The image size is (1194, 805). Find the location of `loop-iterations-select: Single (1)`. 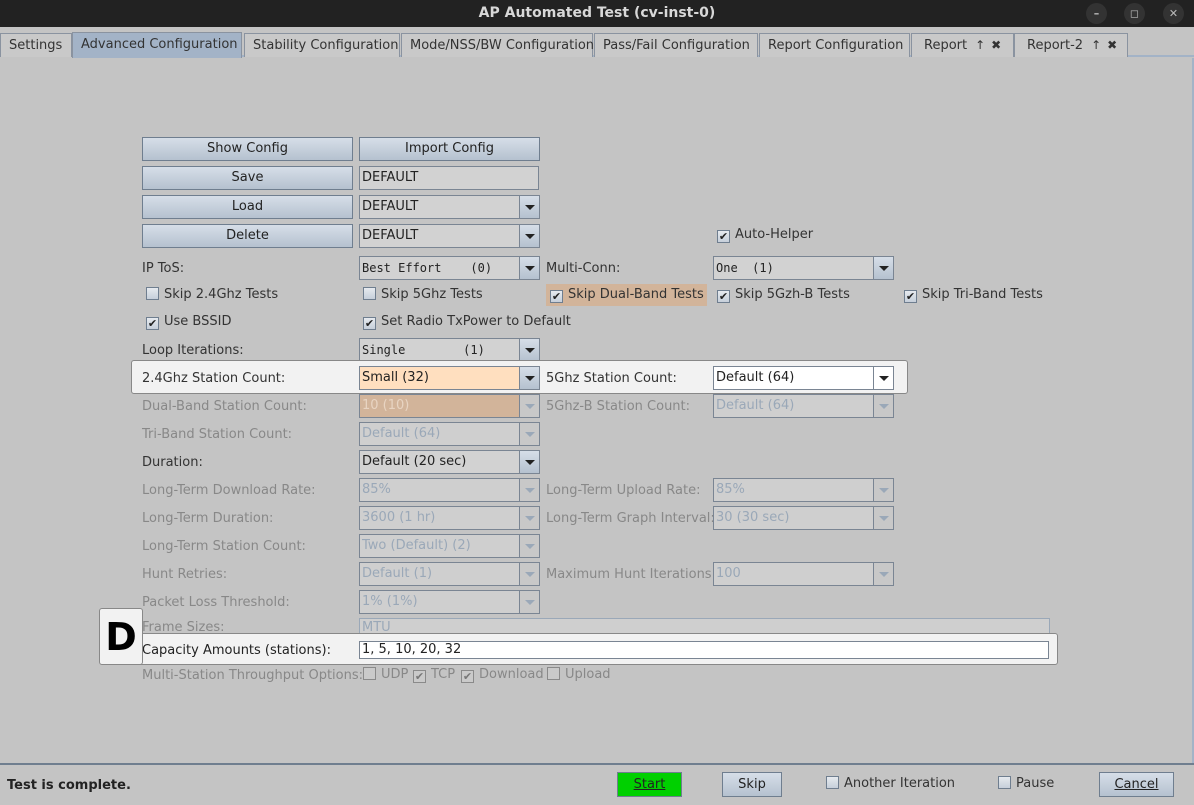

loop-iterations-select: Single (1) is located at coordinates (449, 350).